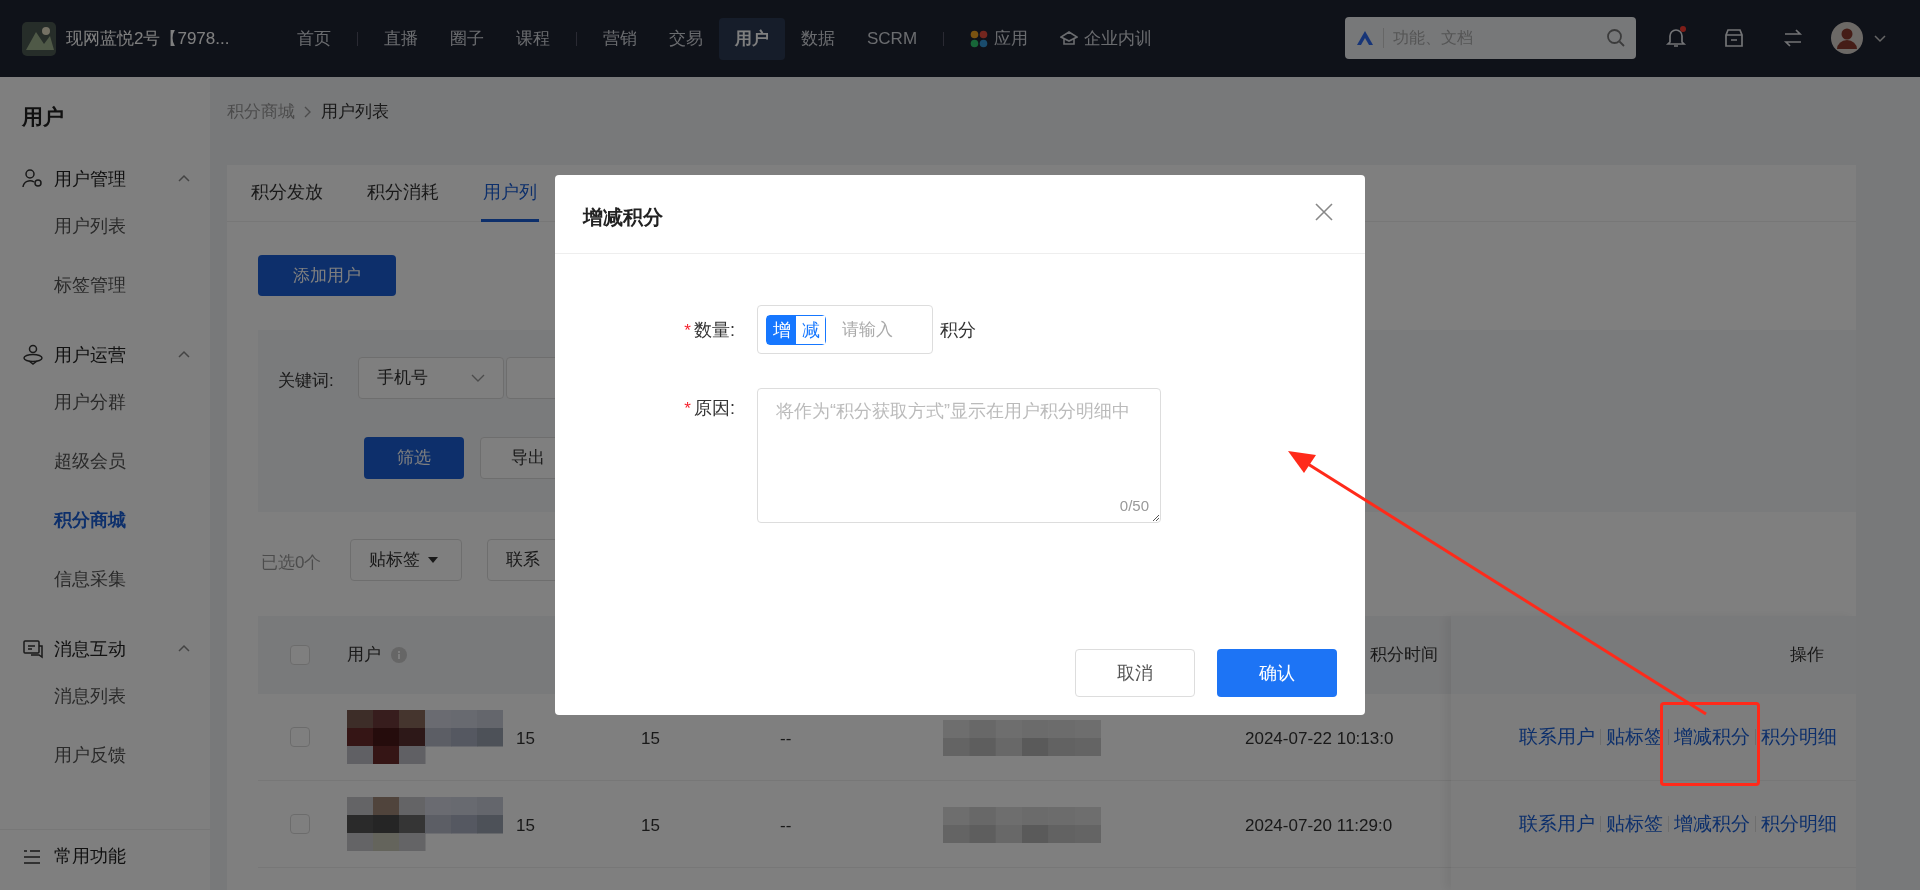 This screenshot has width=1920, height=890. Describe the element at coordinates (90, 579) in the screenshot. I see `menu-item: 信息采集` at that location.